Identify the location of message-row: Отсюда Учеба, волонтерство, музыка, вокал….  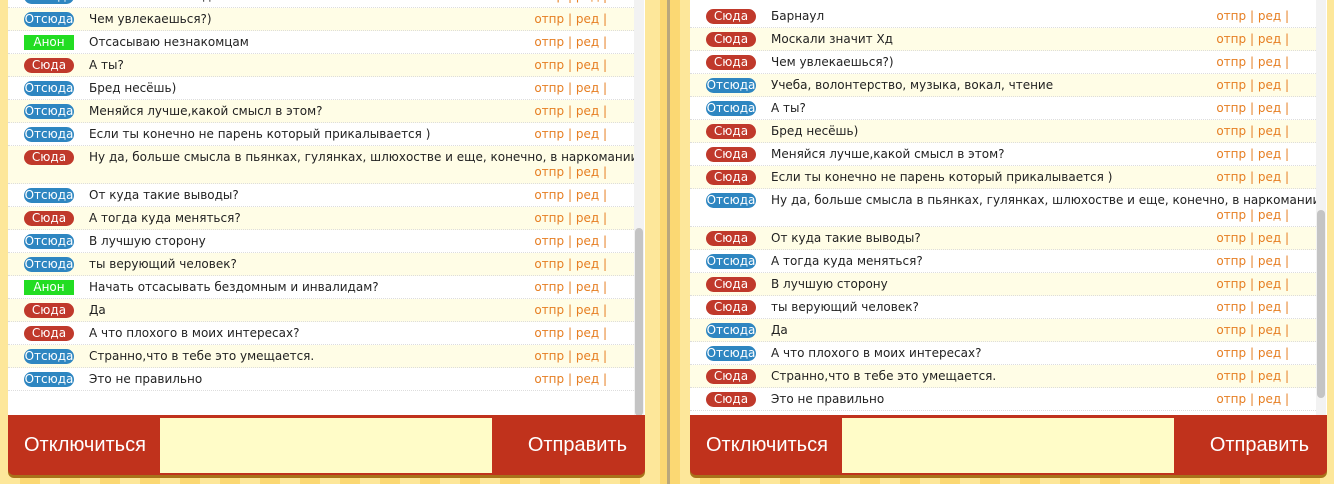
(1003, 85).